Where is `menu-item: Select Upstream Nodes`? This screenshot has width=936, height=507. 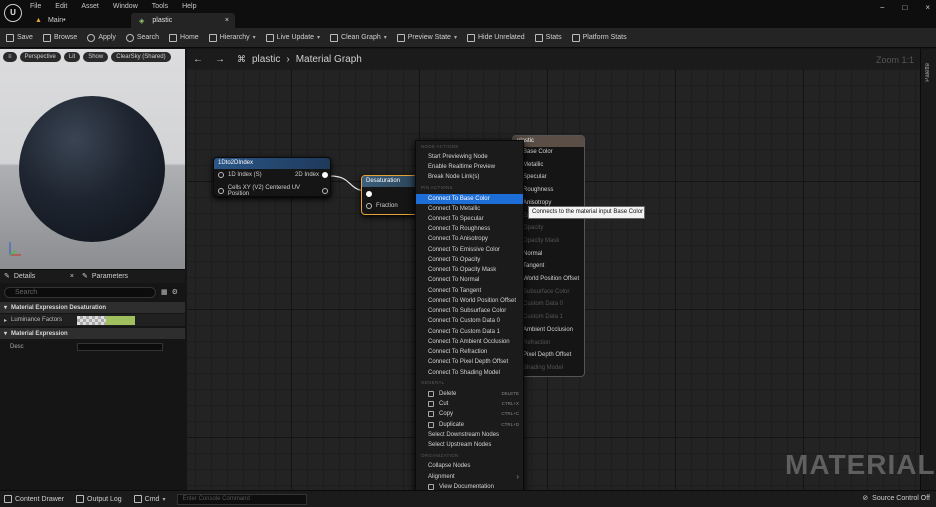
menu-item: Select Upstream Nodes is located at coordinates (469, 445).